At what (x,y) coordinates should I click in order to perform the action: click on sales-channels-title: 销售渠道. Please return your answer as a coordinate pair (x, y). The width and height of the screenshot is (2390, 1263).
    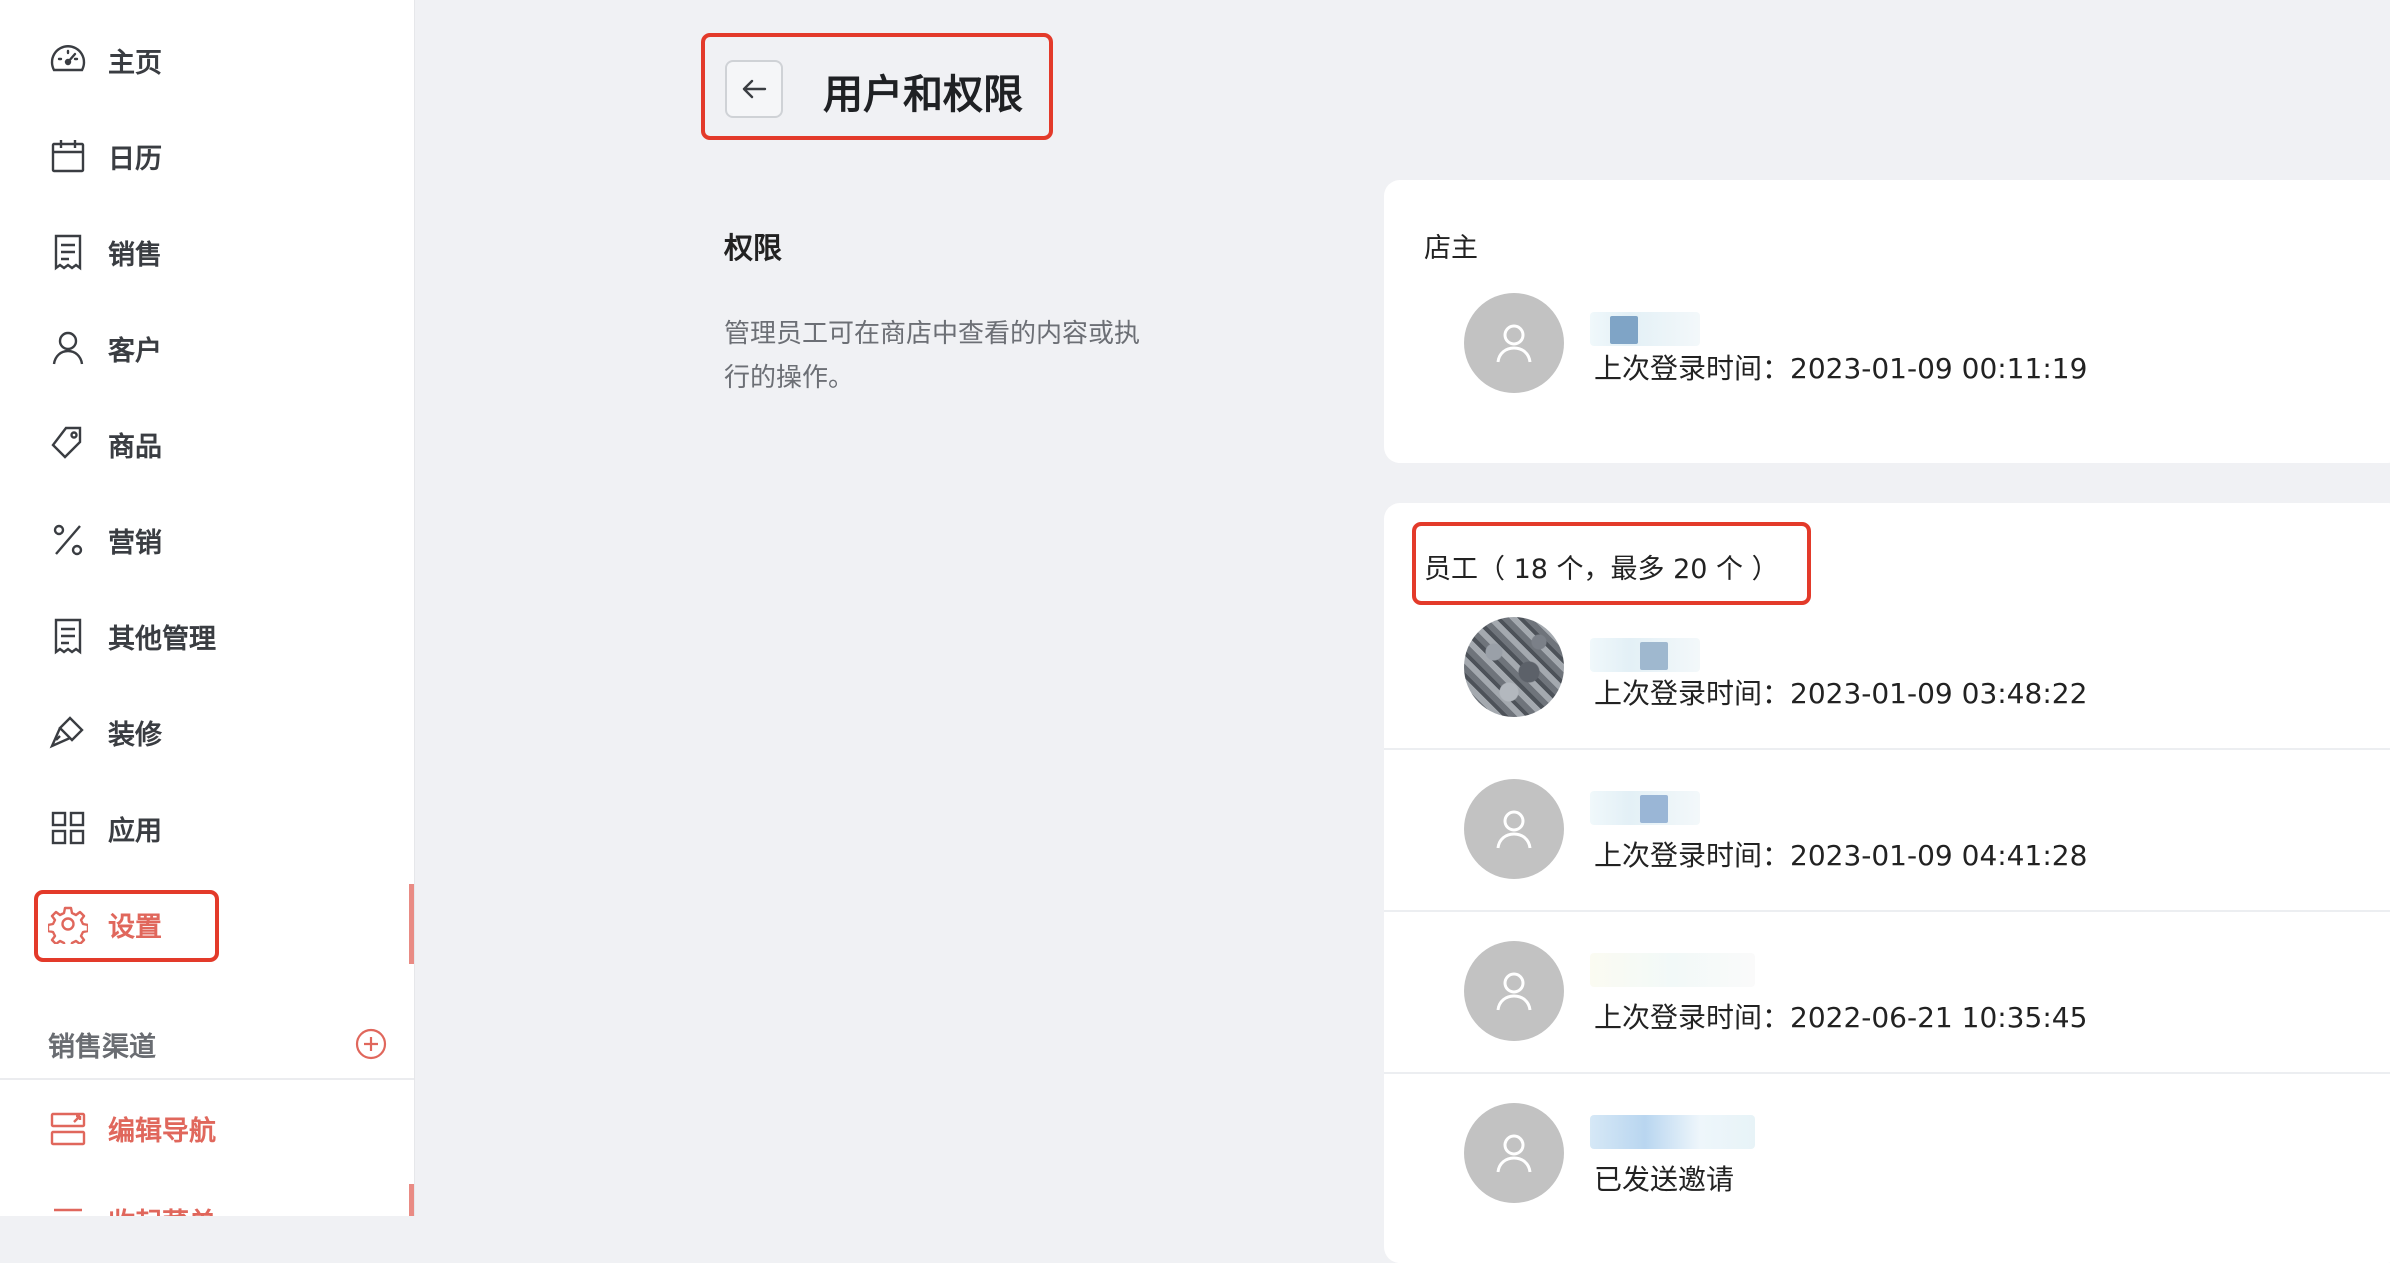
    Looking at the image, I should click on (102, 1047).